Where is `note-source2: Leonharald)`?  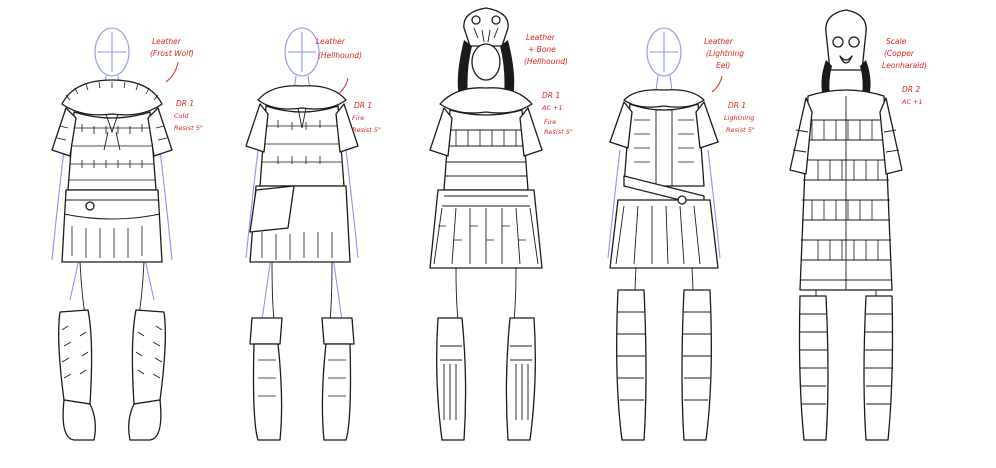
note-source2: Leonharald) is located at coordinates (904, 65).